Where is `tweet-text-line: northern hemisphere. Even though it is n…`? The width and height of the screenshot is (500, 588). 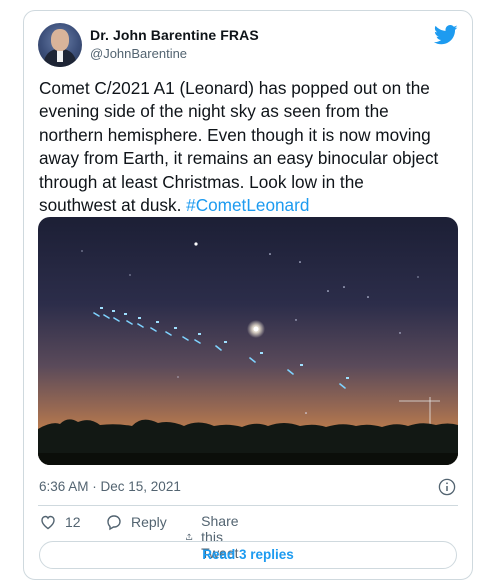
tweet-text-line: northern hemisphere. Even though it is n… is located at coordinates (235, 134).